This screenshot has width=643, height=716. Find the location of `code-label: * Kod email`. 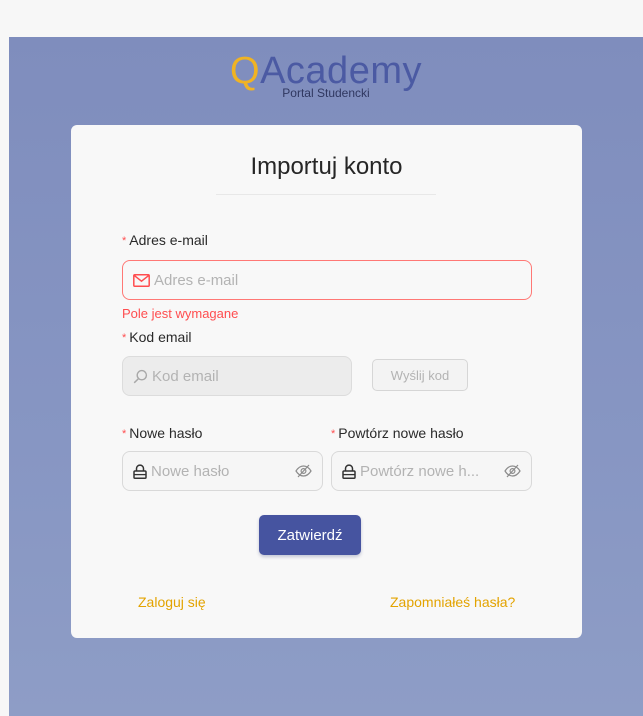

code-label: * Kod email is located at coordinates (157, 337).